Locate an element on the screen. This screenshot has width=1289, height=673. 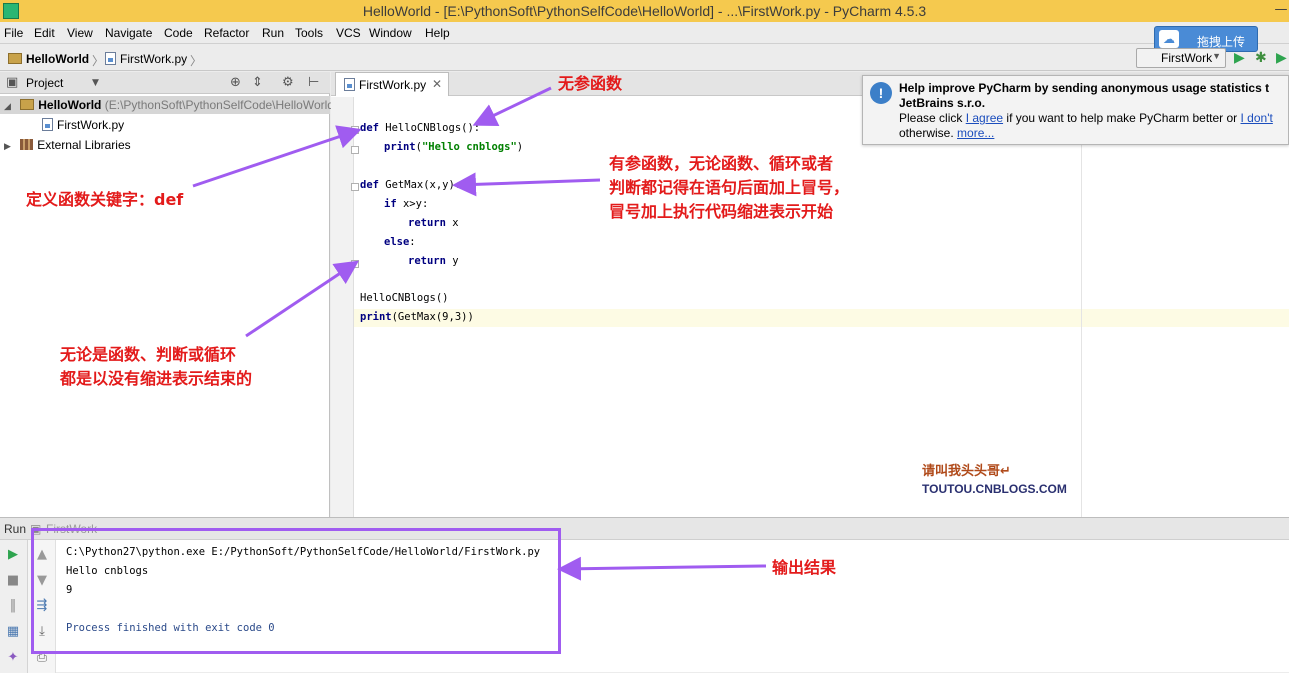
arrow-with-param is located at coordinates (526, 184).